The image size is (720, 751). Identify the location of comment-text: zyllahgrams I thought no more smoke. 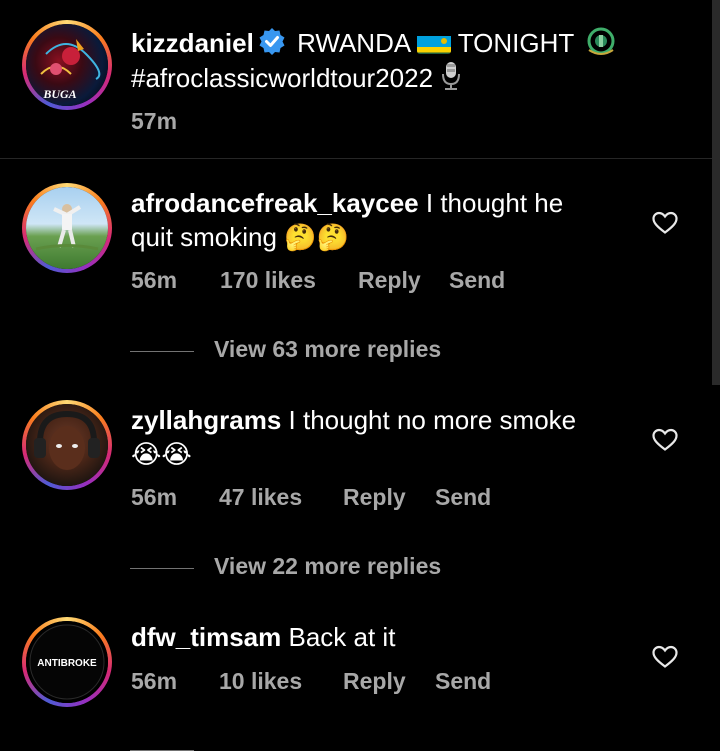
(353, 420).